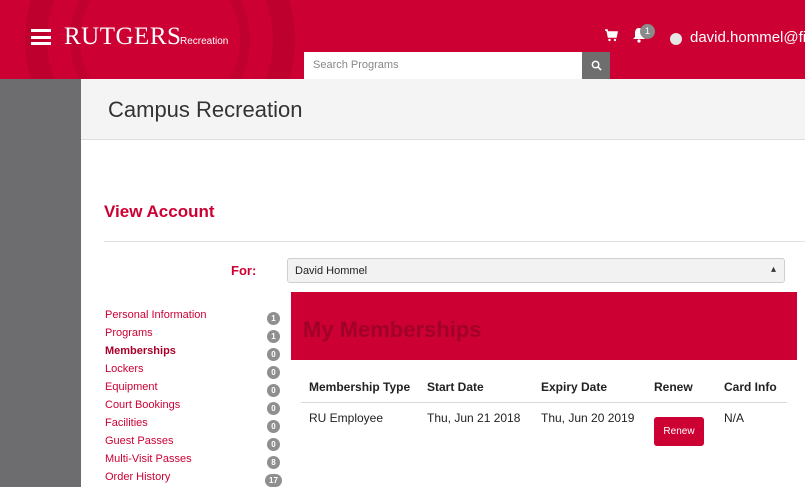 The height and width of the screenshot is (487, 805). What do you see at coordinates (588, 418) in the screenshot?
I see `expiry-date-cell: Thu, Jun 20 2019` at bounding box center [588, 418].